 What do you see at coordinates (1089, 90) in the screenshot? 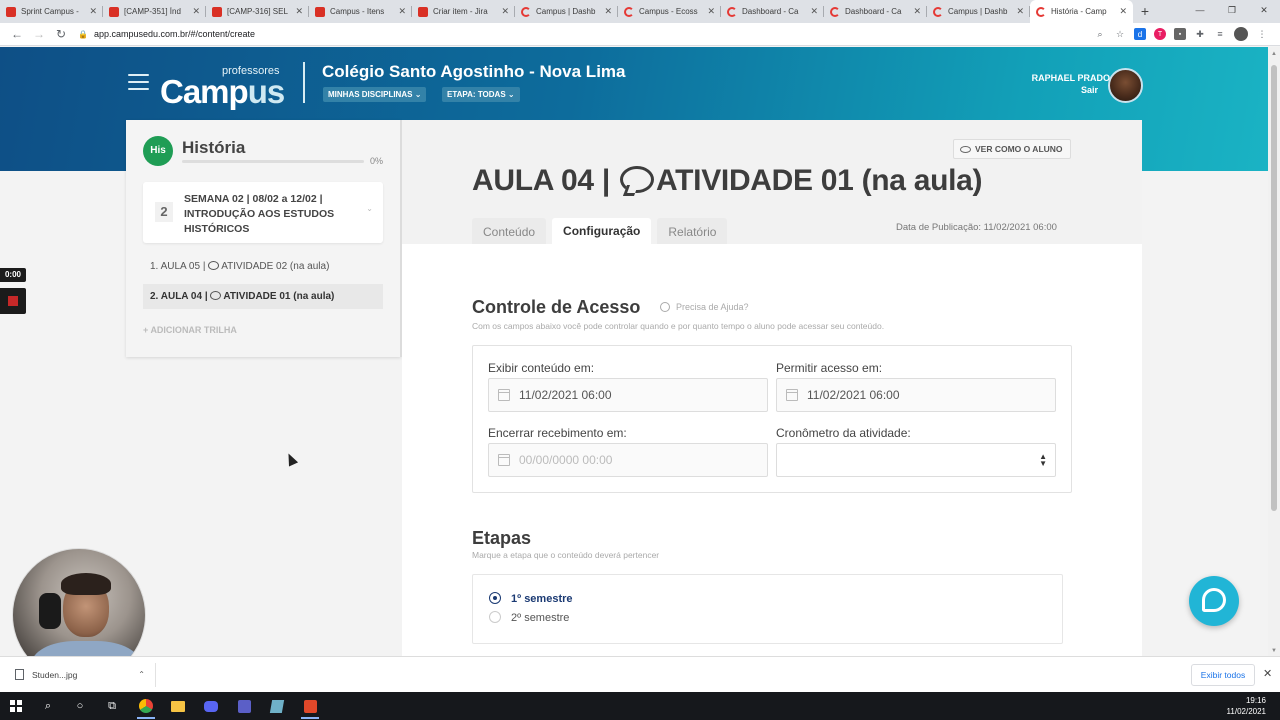
I see `logout-link: Sair` at bounding box center [1089, 90].